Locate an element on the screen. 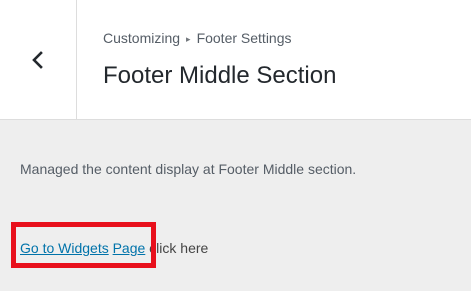 Image resolution: width=471 pixels, height=291 pixels. breadcrumb-root: Customizing is located at coordinates (142, 38).